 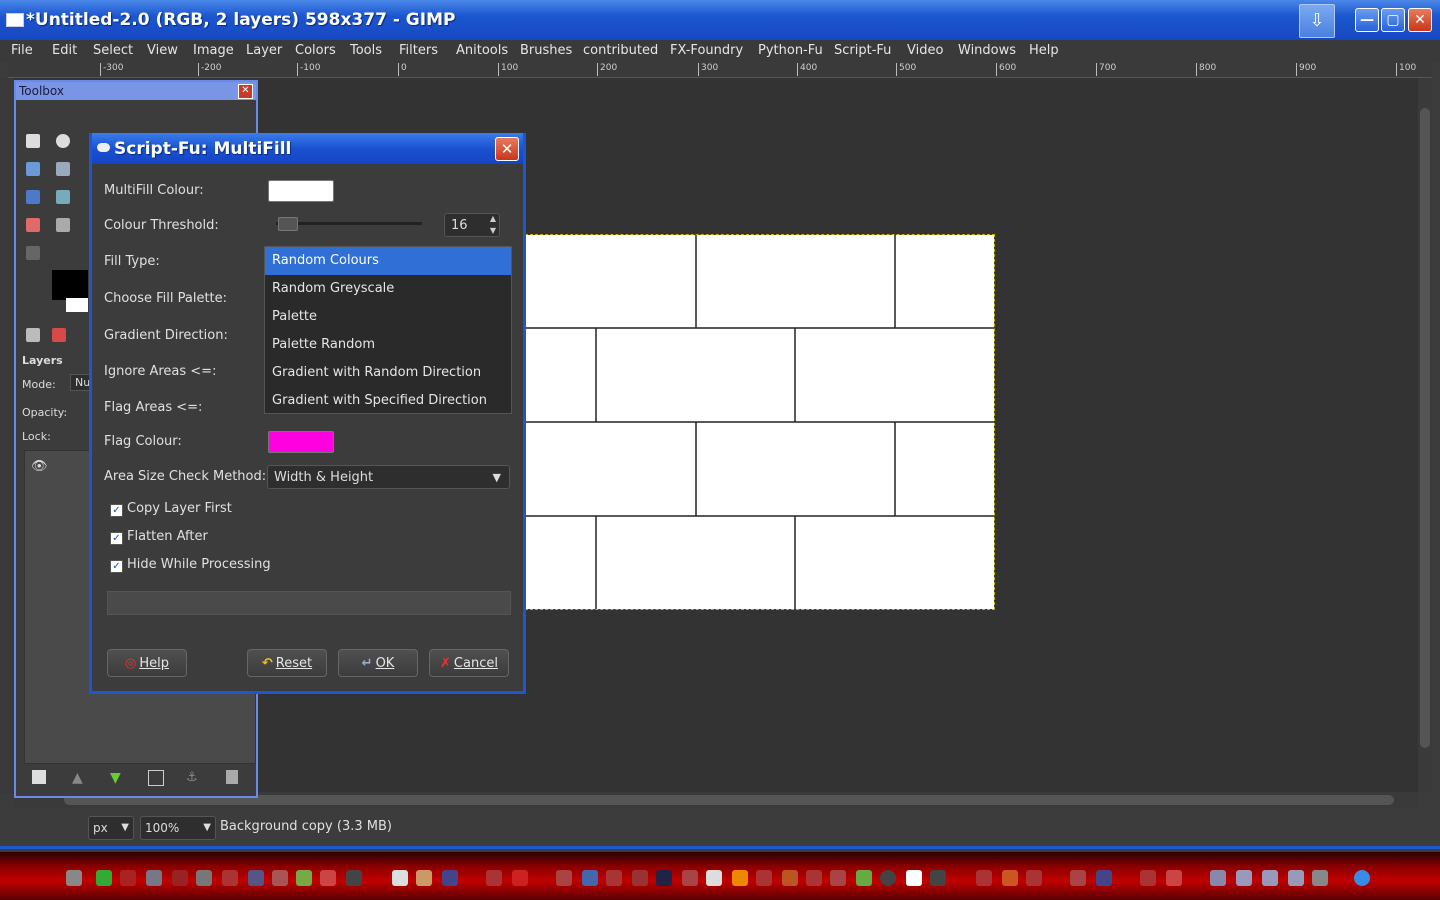 What do you see at coordinates (546, 50) in the screenshot?
I see `menu-brushes: Brushes` at bounding box center [546, 50].